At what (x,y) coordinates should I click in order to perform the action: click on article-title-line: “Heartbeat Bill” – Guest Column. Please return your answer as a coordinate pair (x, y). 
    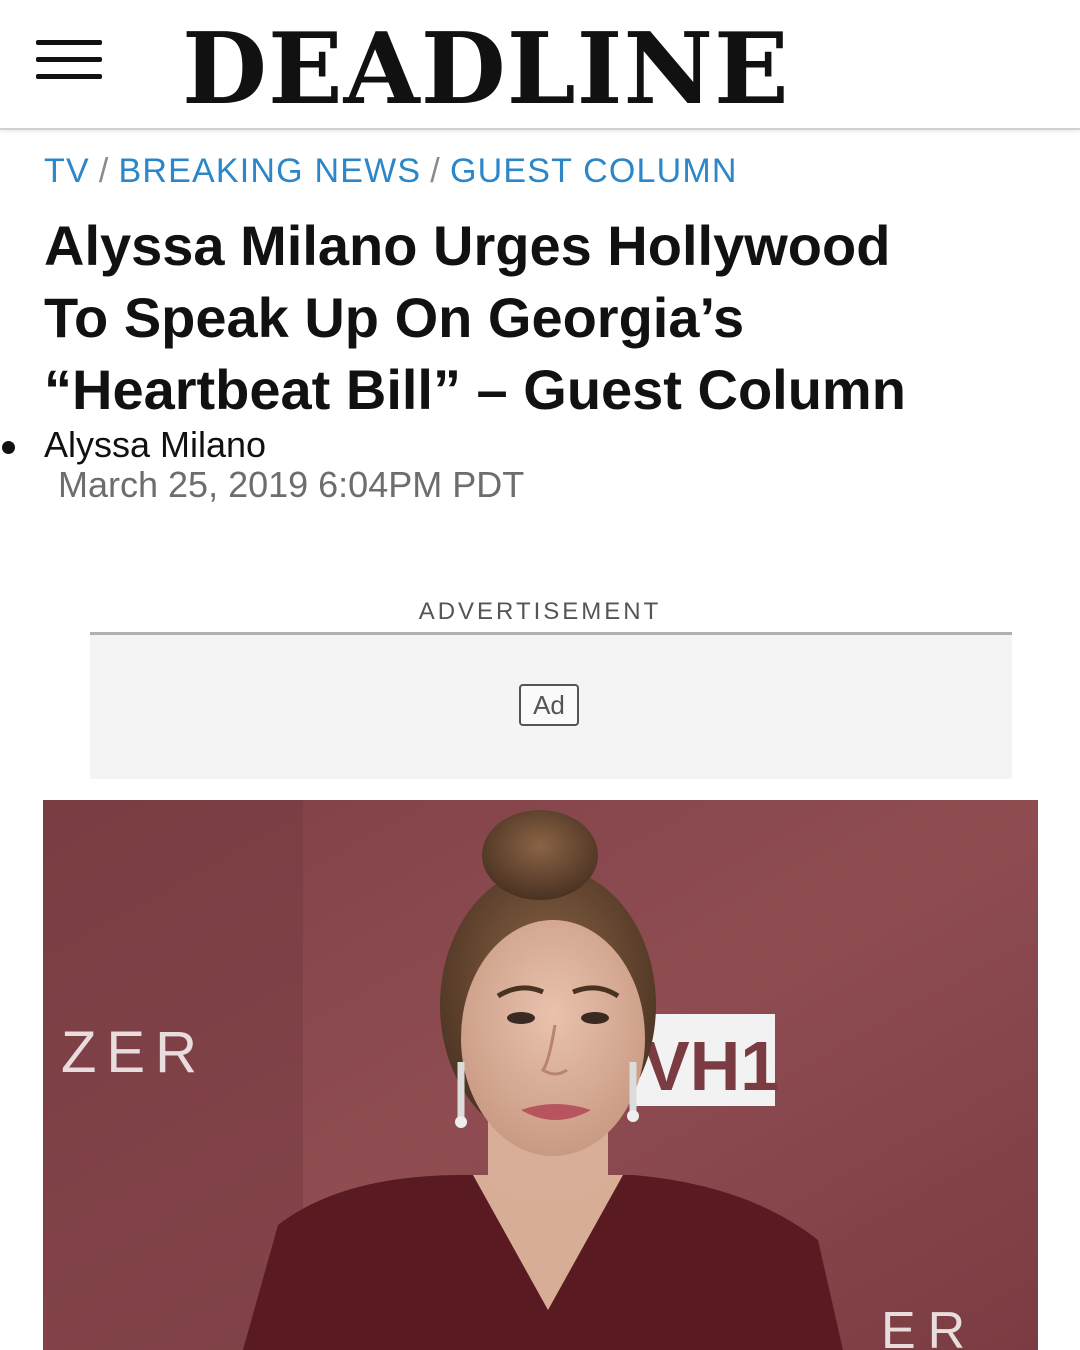
    Looking at the image, I should click on (475, 389).